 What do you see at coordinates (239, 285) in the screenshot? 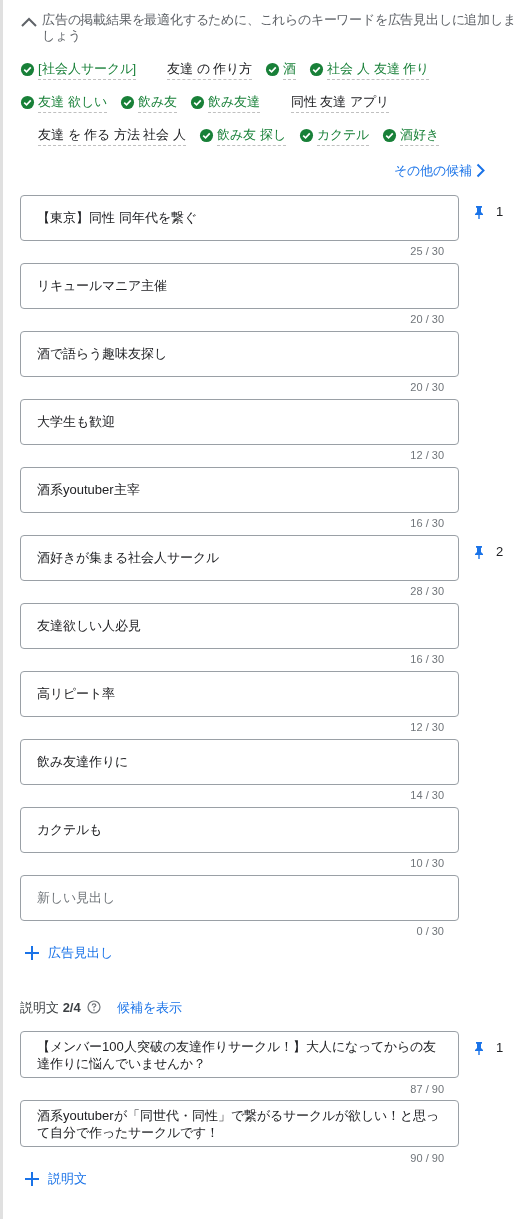
I see `text-field: リキュールマニア主催` at bounding box center [239, 285].